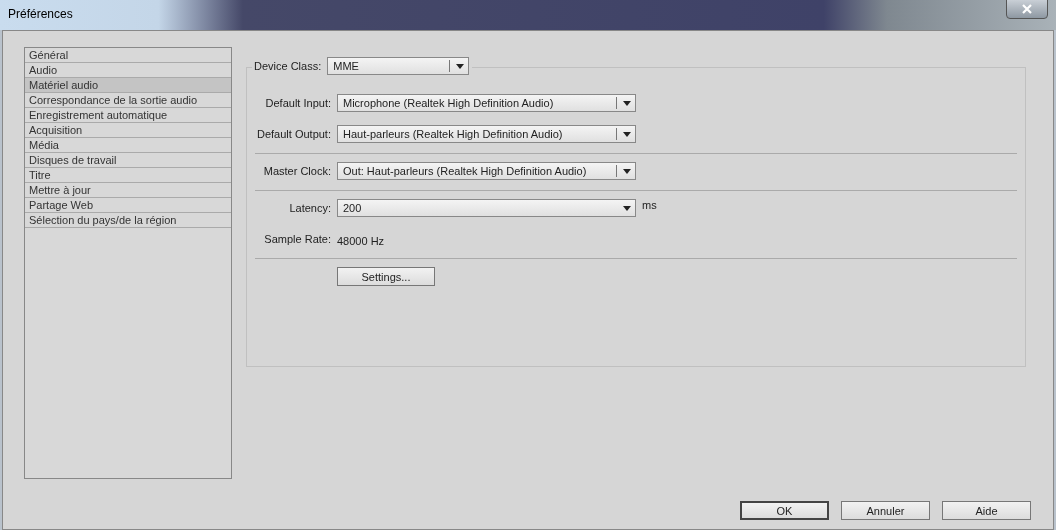 The height and width of the screenshot is (530, 1056). What do you see at coordinates (128, 205) in the screenshot?
I see `sidebar-item: Partage Web` at bounding box center [128, 205].